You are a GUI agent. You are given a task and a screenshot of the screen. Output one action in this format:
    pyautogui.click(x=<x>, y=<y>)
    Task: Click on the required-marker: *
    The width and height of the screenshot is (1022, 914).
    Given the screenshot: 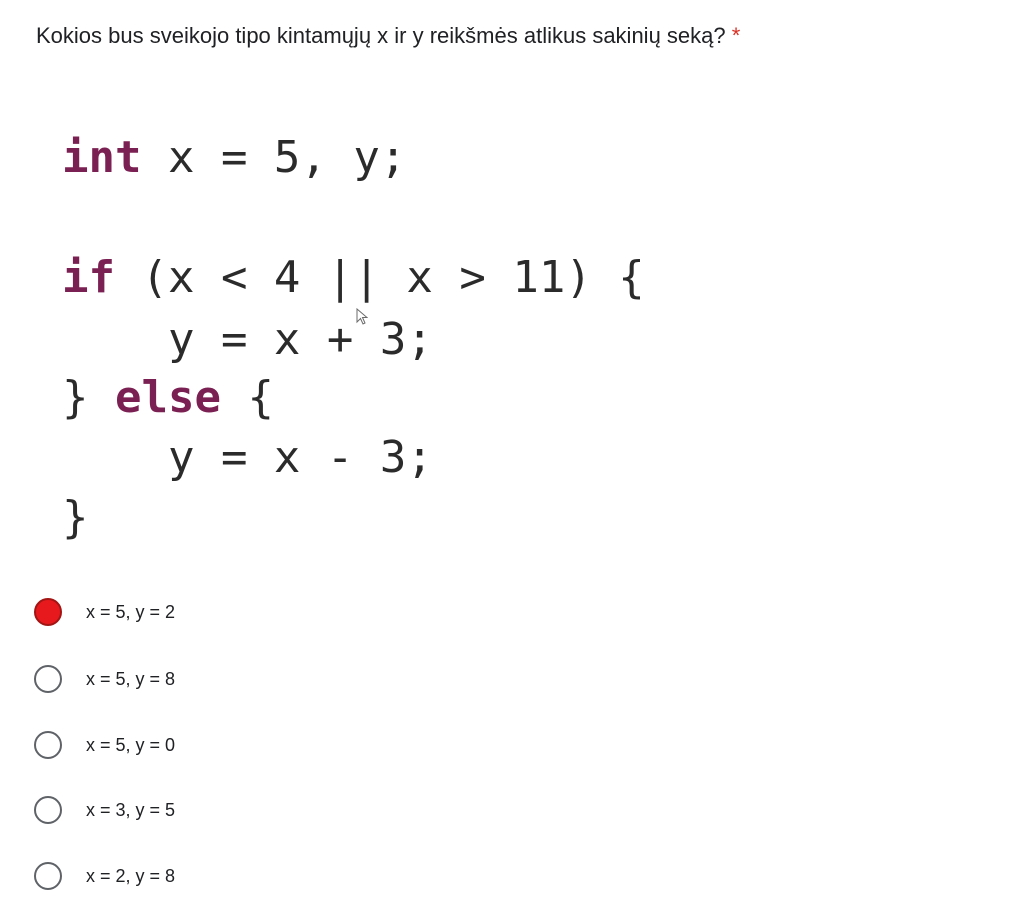 What is the action you would take?
    pyautogui.click(x=736, y=35)
    